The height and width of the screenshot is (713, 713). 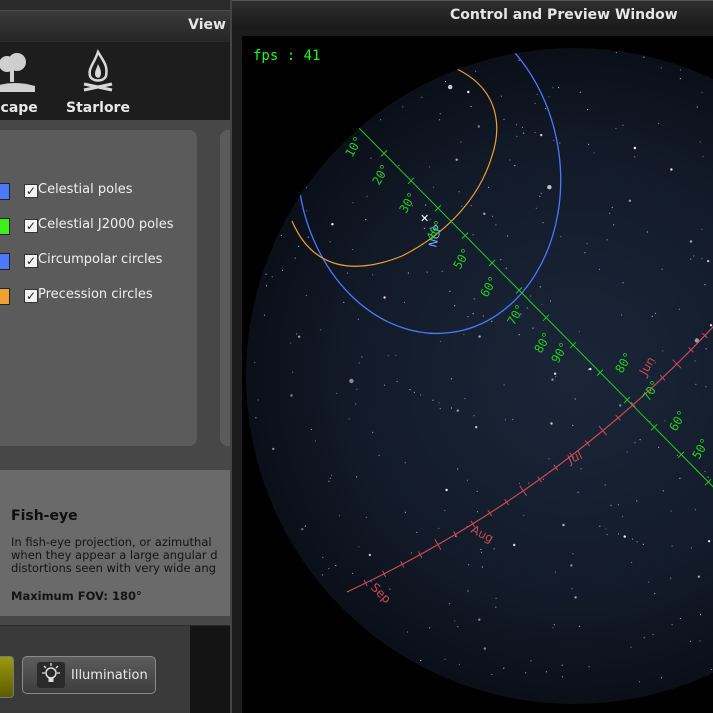 What do you see at coordinates (19, 108) in the screenshot?
I see `tab-label: scape` at bounding box center [19, 108].